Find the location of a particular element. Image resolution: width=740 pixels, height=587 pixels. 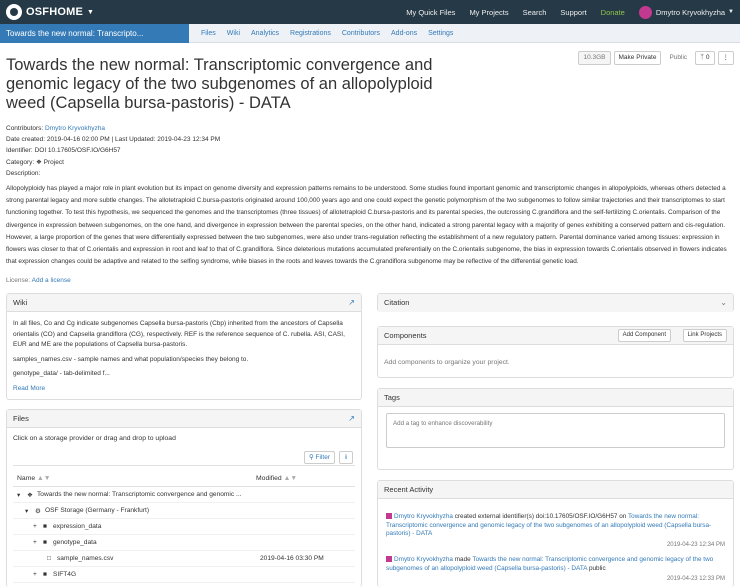

tab-wiki: Wiki is located at coordinates (233, 33).